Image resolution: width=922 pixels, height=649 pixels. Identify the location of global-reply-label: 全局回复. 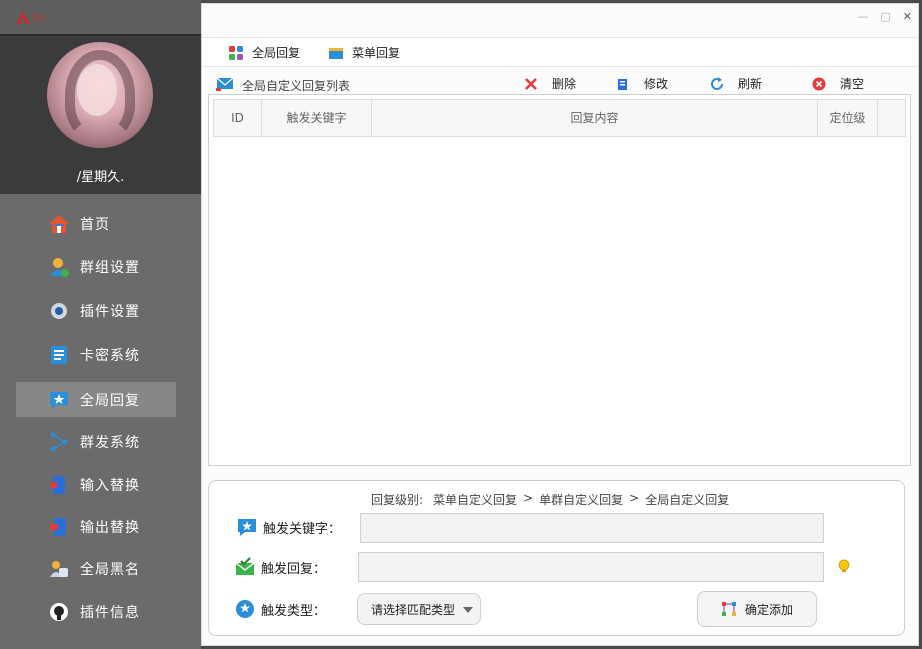
(276, 53).